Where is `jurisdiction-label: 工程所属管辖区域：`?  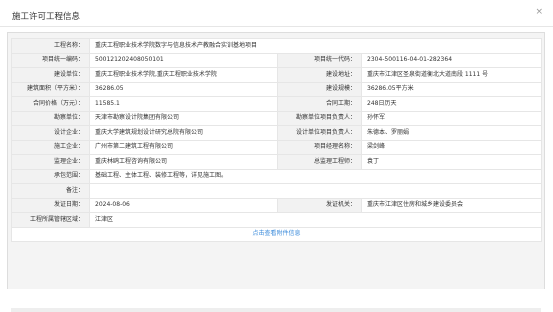
jurisdiction-label: 工程所属管辖区域： is located at coordinates (50, 220).